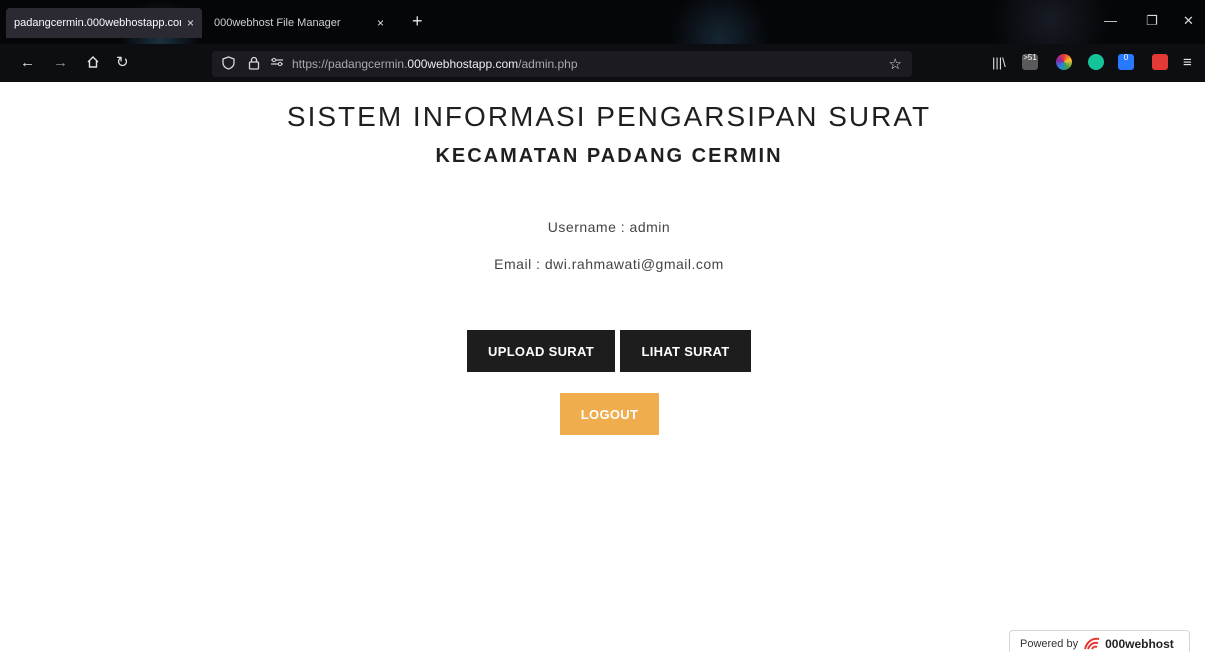 Image resolution: width=1205 pixels, height=652 pixels. What do you see at coordinates (60, 63) in the screenshot?
I see `forward-icon: →` at bounding box center [60, 63].